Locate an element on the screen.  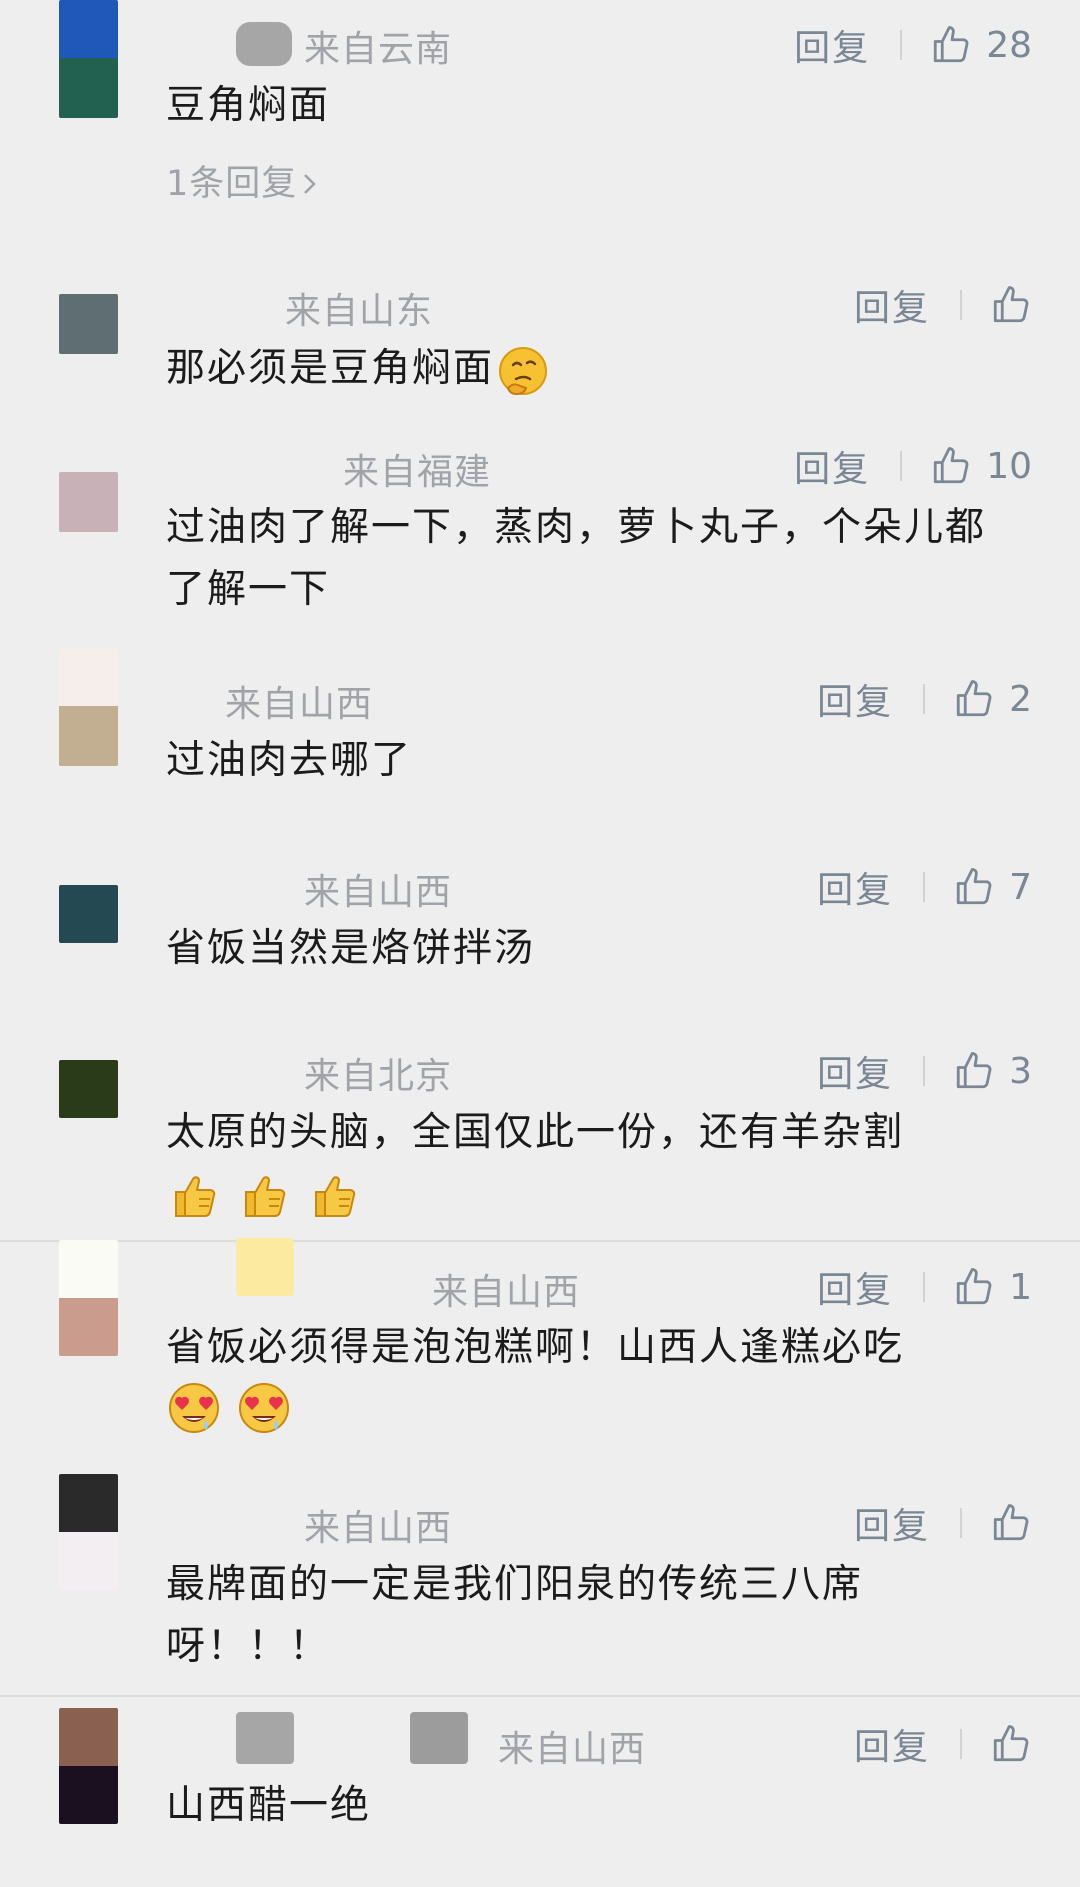
sub-replies-link: 1条回复 is located at coordinates (242, 180).